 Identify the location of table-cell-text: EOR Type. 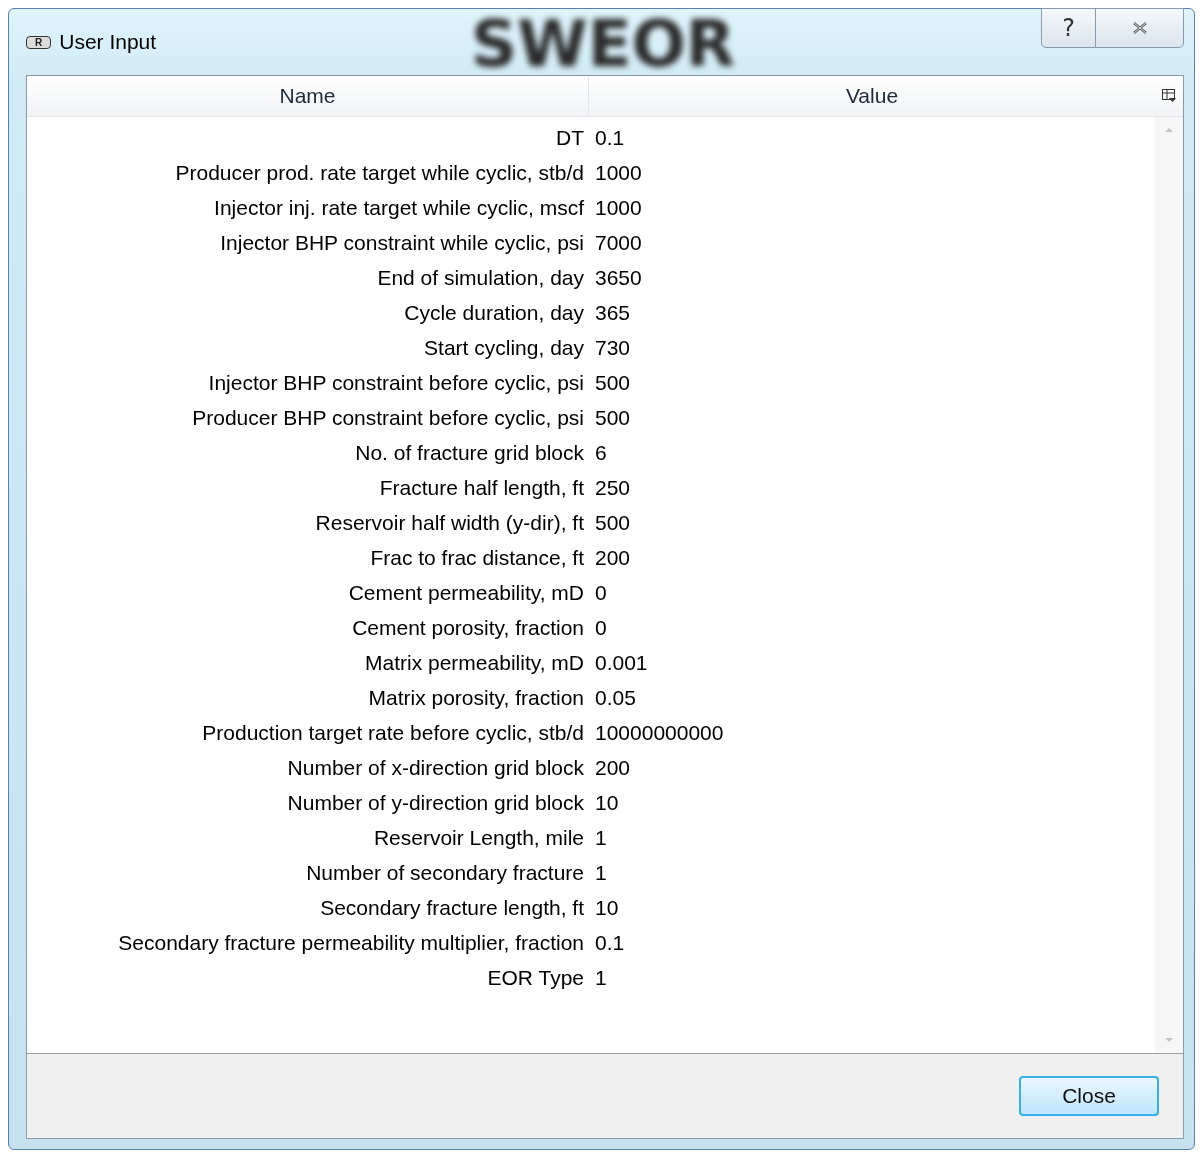
(535, 977).